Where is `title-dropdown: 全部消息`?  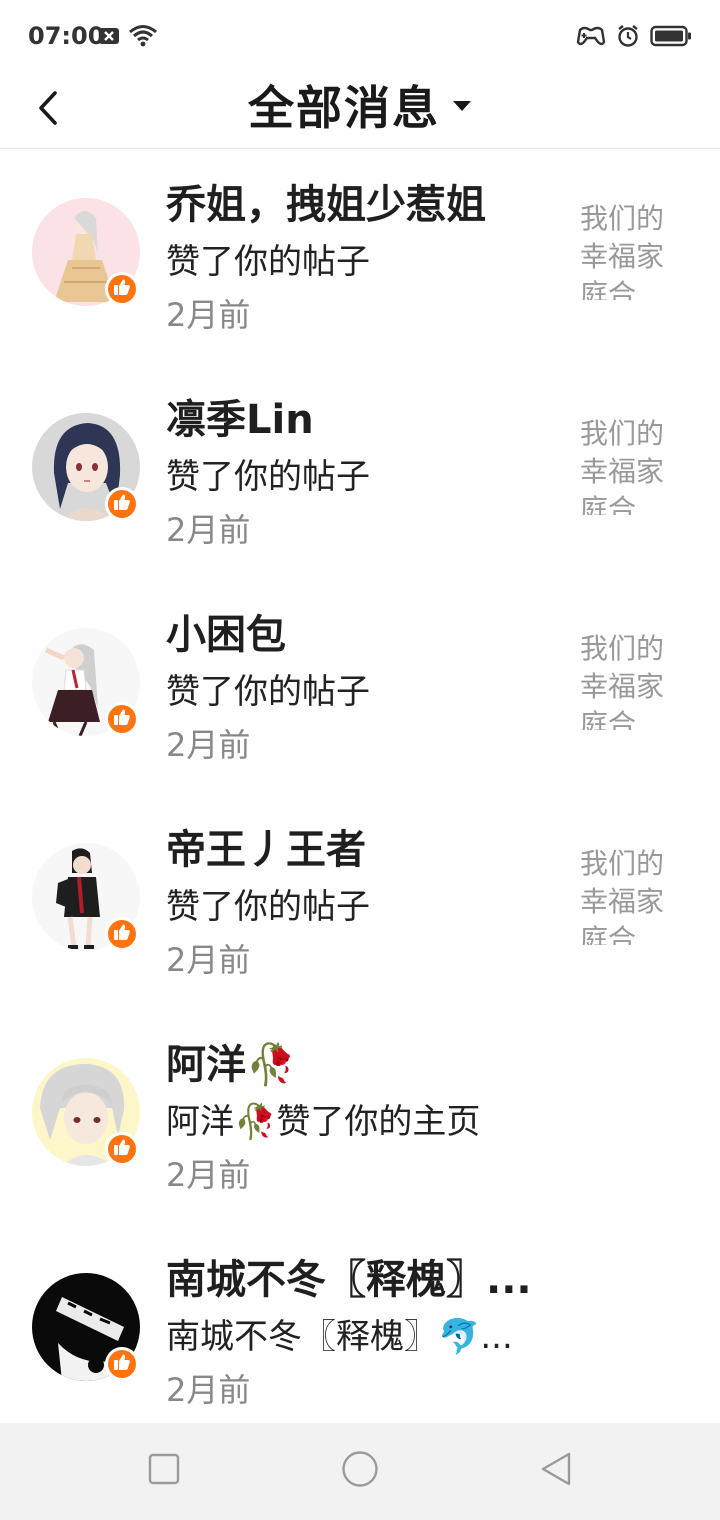 title-dropdown: 全部消息 is located at coordinates (360, 105).